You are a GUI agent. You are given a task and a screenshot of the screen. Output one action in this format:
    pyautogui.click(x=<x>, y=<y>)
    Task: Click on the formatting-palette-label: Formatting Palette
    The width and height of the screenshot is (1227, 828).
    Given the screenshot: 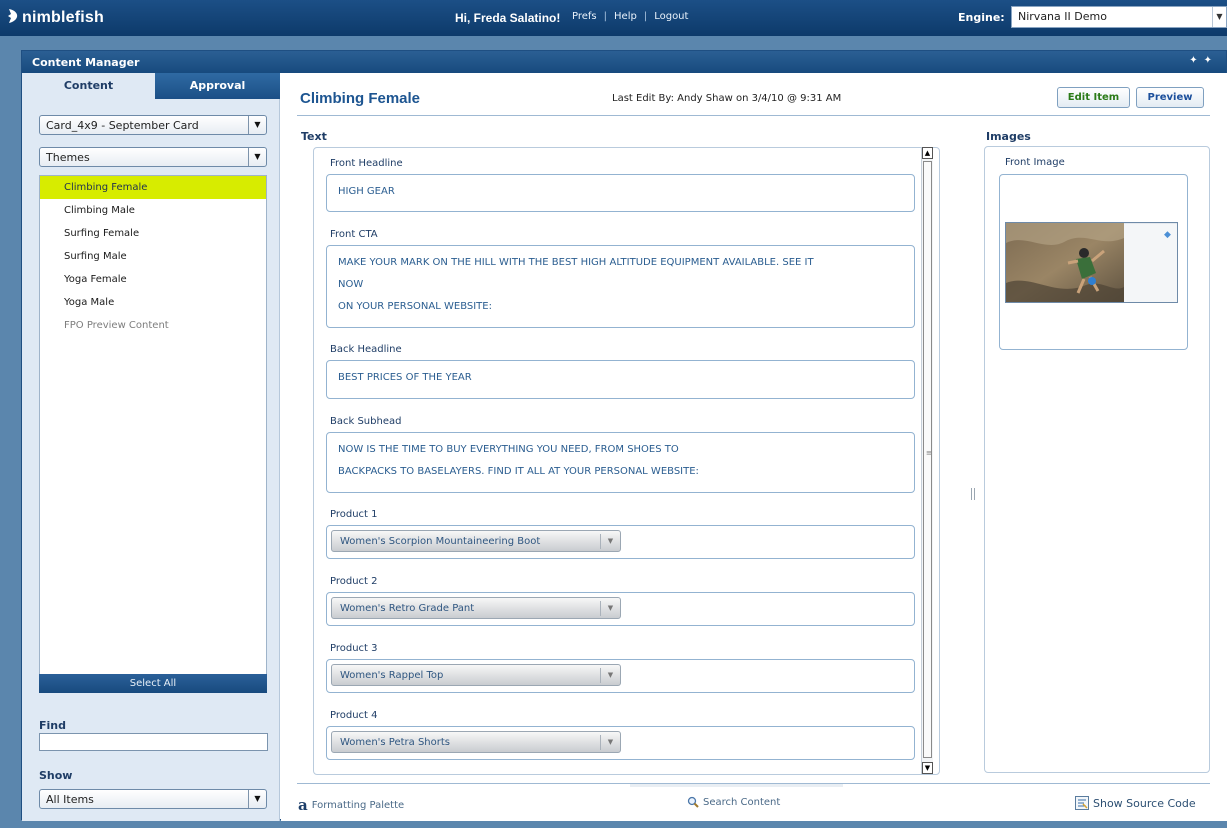 What is the action you would take?
    pyautogui.click(x=358, y=805)
    